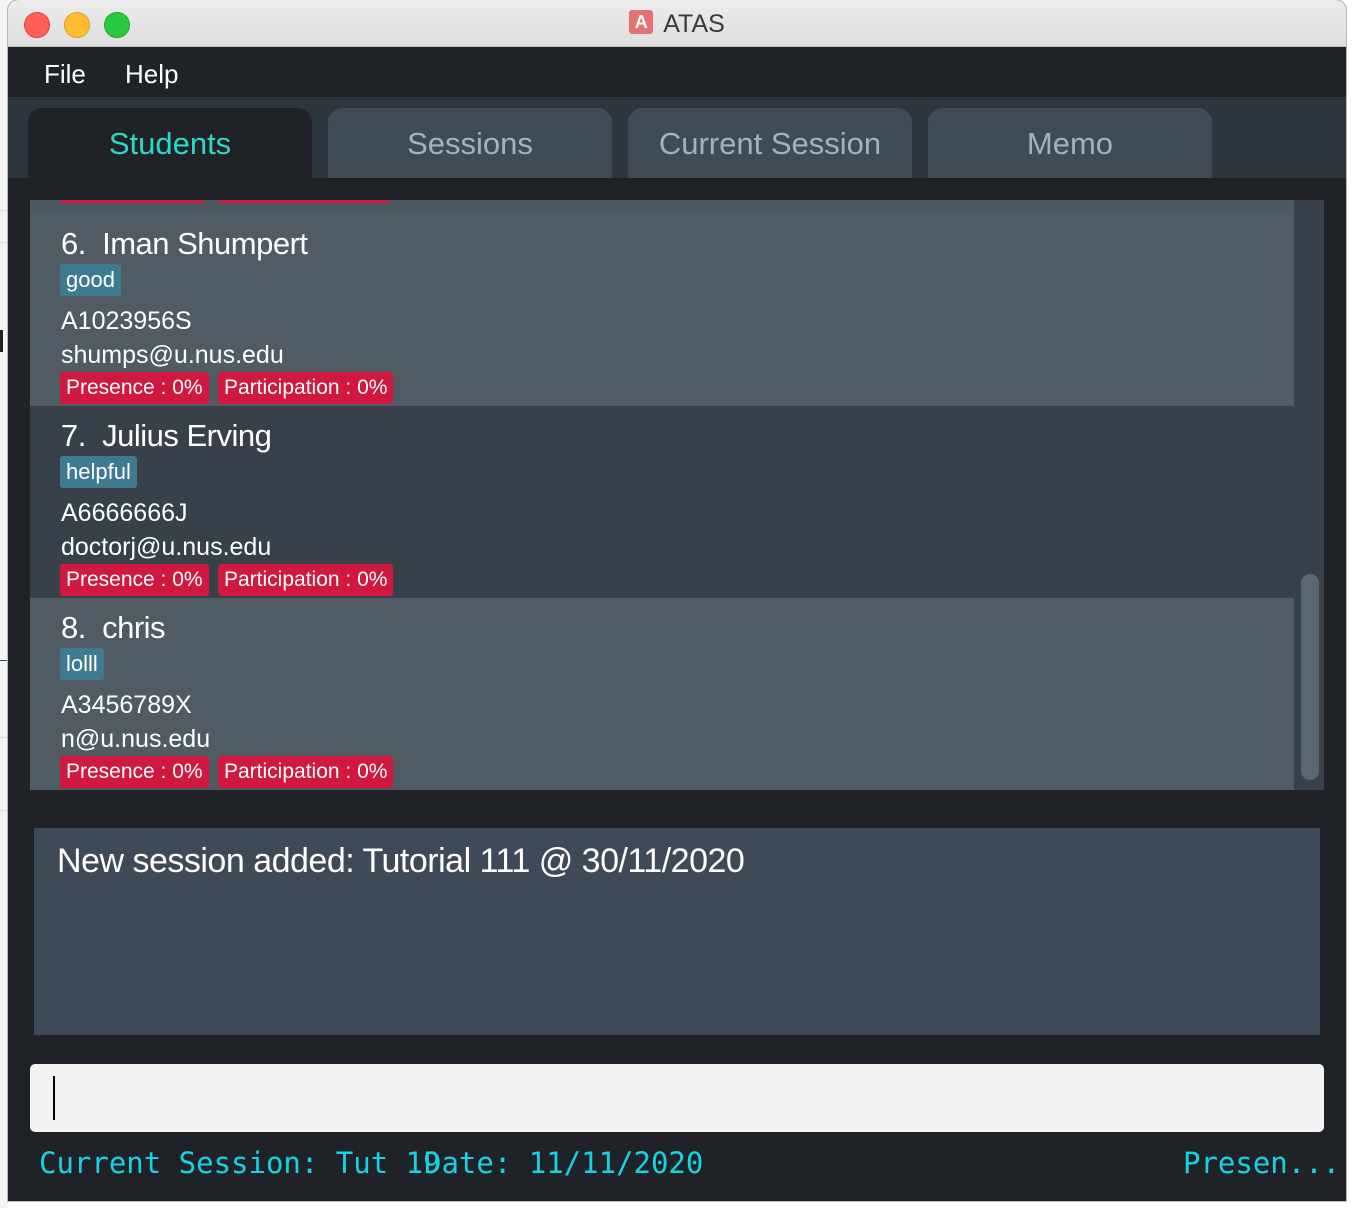  What do you see at coordinates (641, 22) in the screenshot?
I see `app-icon: A` at bounding box center [641, 22].